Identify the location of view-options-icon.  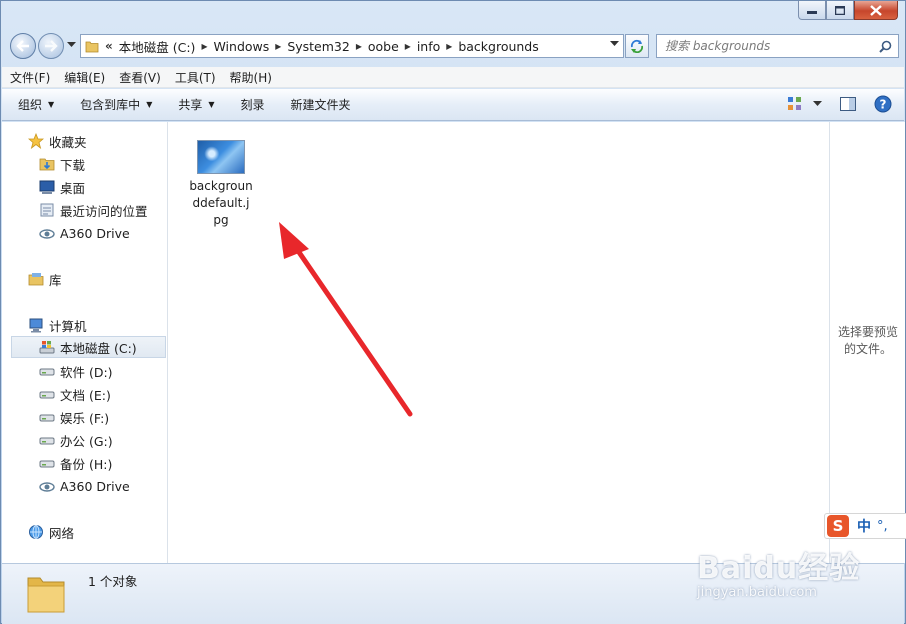
(795, 104).